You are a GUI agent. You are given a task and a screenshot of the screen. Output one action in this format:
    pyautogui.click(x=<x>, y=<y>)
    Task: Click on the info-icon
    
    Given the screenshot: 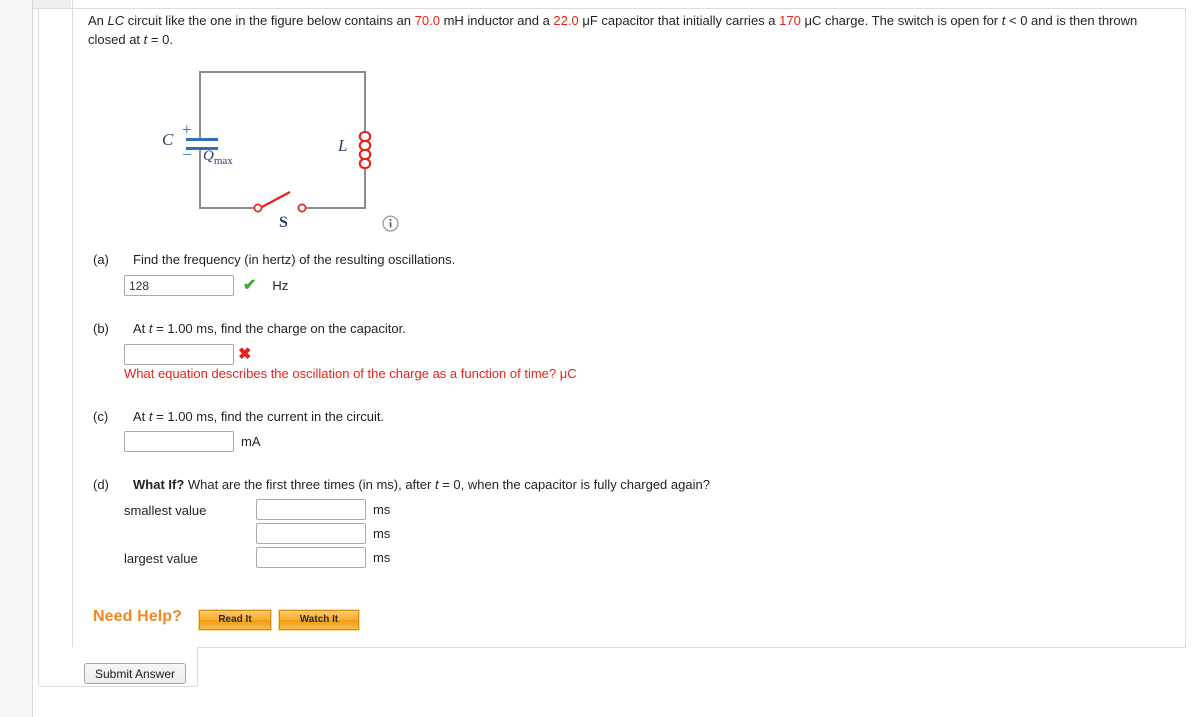 What is the action you would take?
    pyautogui.click(x=390, y=223)
    